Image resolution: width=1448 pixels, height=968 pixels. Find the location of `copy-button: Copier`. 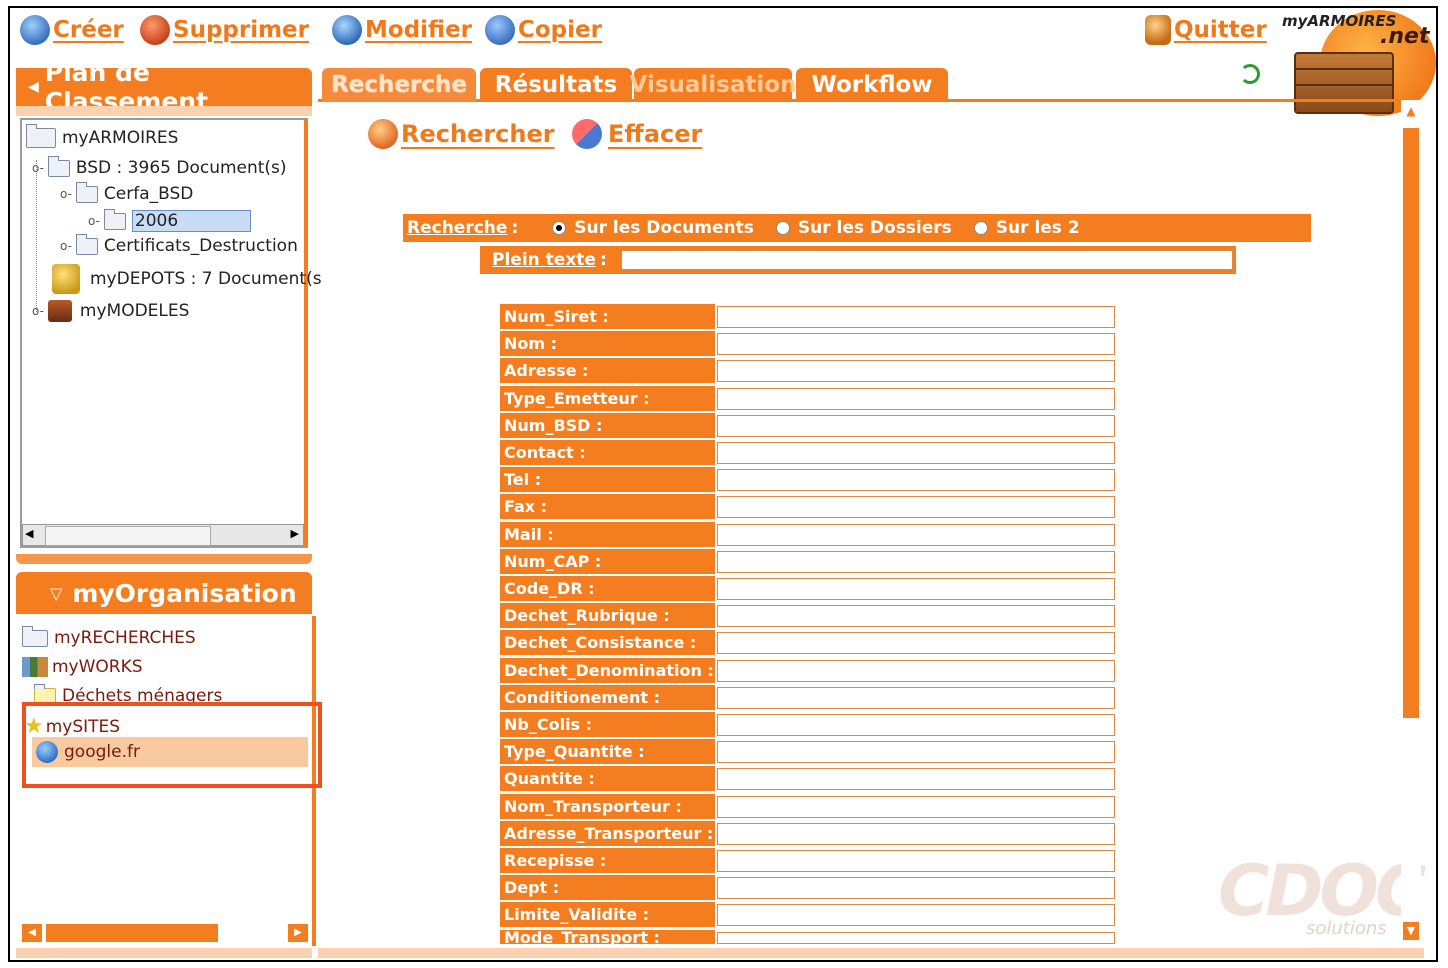

copy-button: Copier is located at coordinates (543, 30).